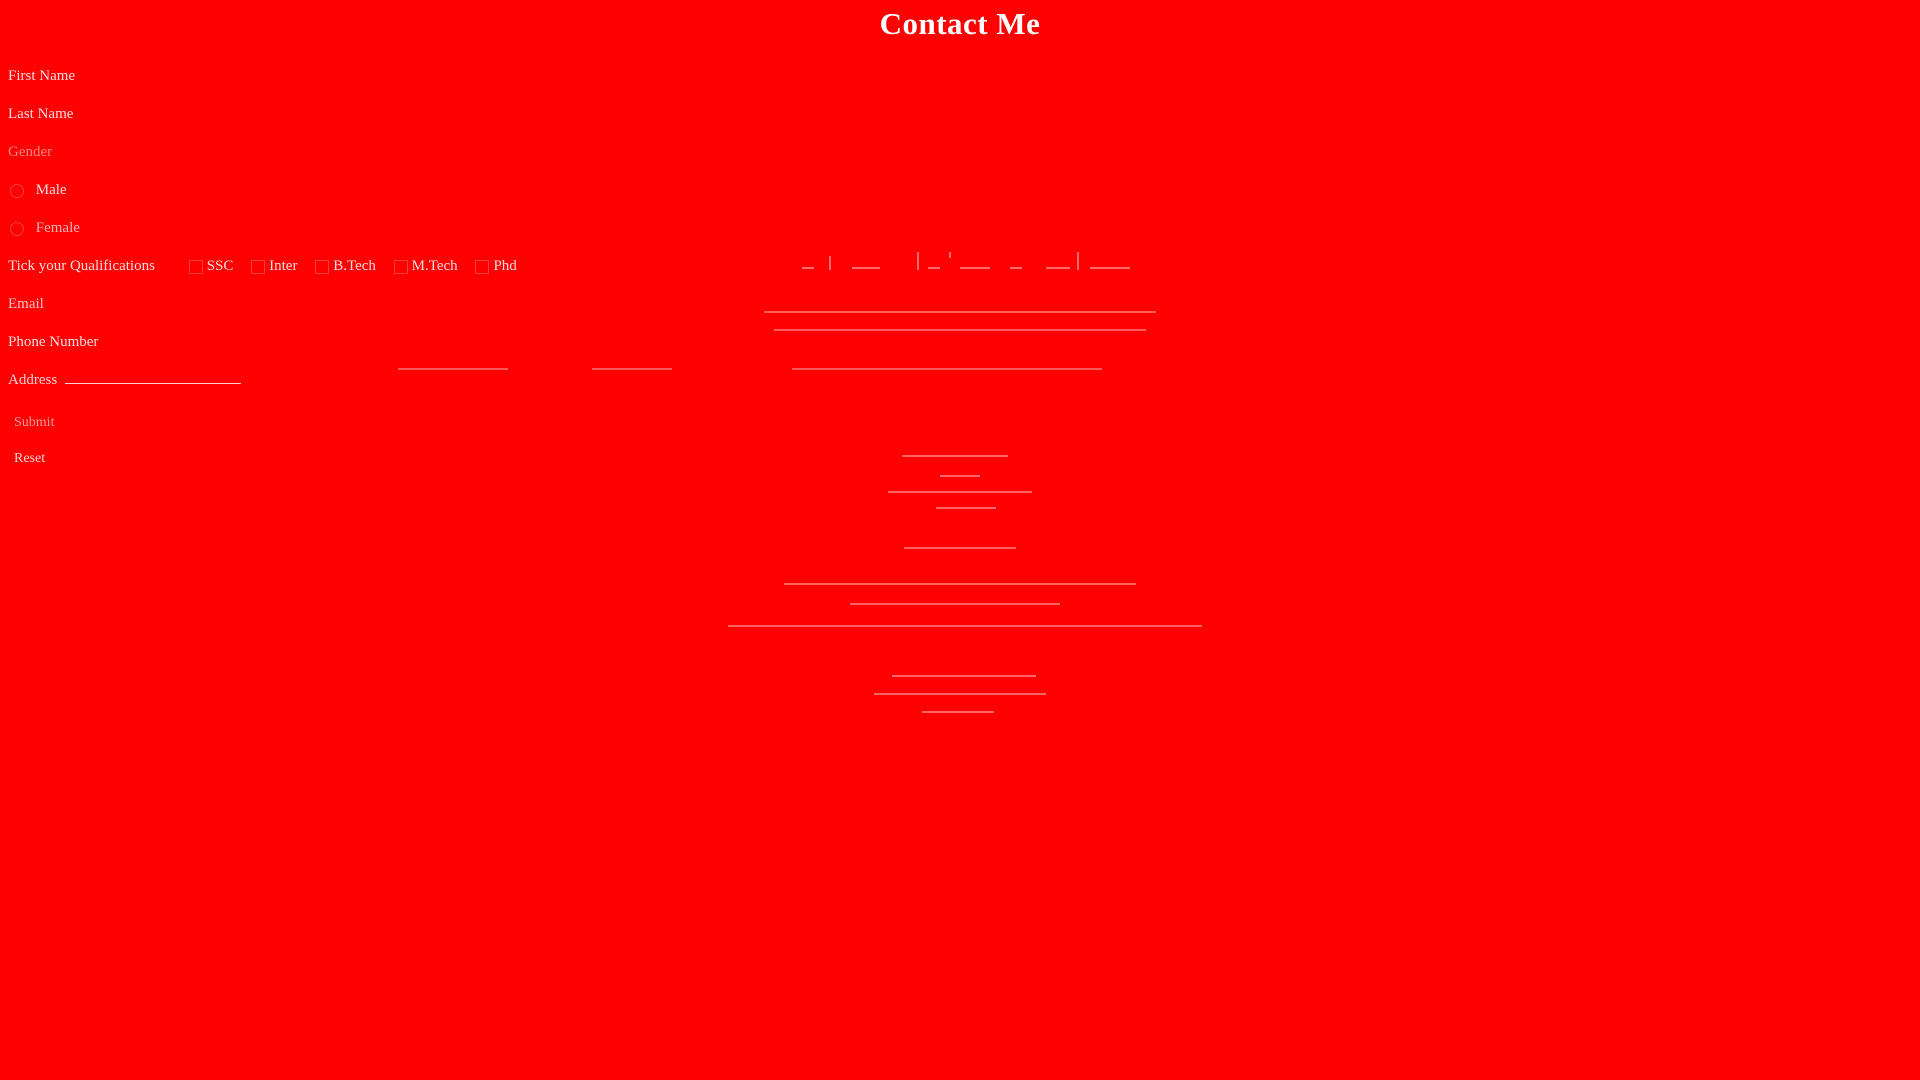 The width and height of the screenshot is (1920, 1080). I want to click on first-name-label: First Name, so click(42, 76).